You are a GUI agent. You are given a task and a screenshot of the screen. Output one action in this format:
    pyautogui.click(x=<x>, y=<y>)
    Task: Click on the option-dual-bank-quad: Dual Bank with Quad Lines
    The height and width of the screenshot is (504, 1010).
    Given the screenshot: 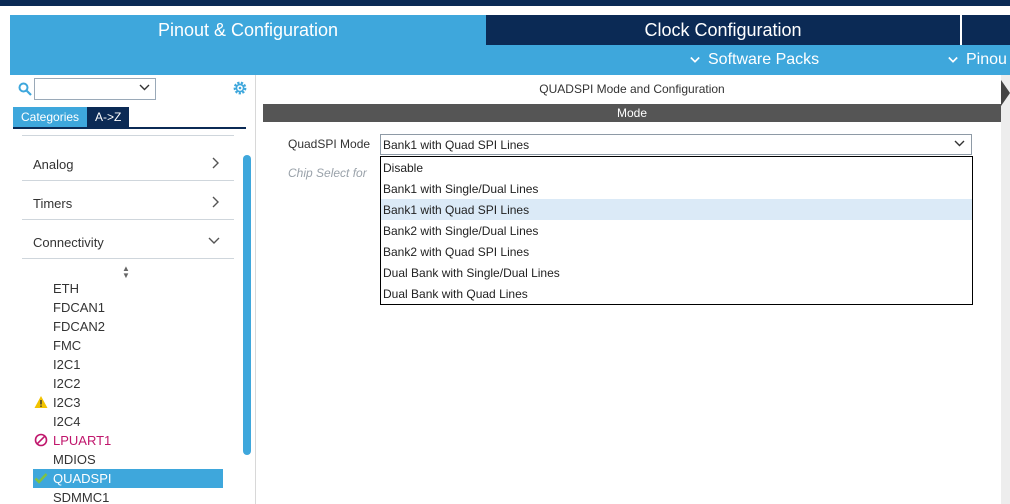 What is the action you would take?
    pyautogui.click(x=676, y=293)
    